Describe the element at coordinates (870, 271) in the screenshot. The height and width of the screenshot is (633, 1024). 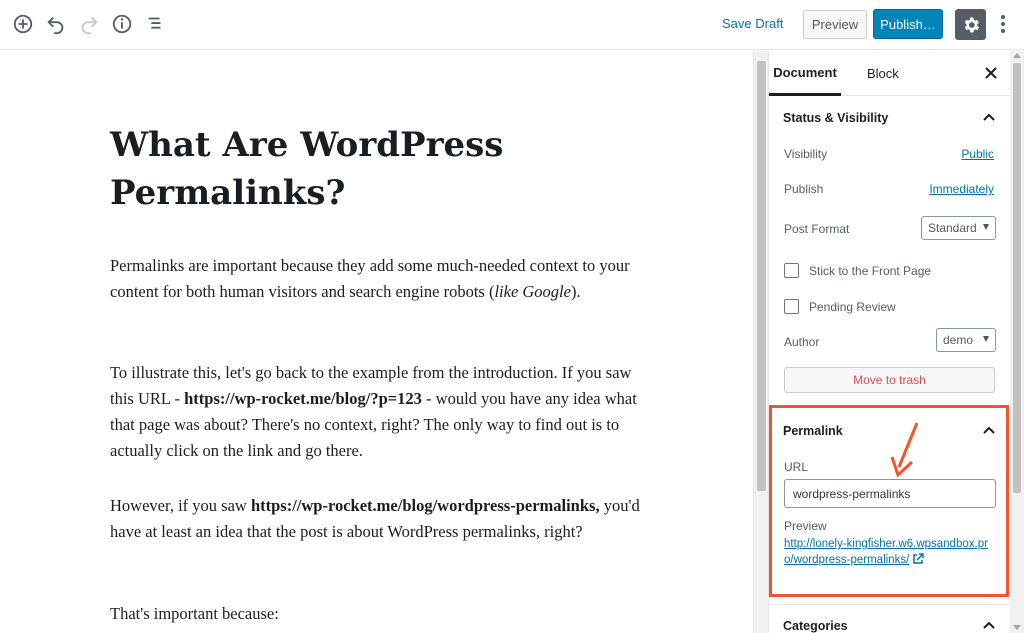
I see `sticky-label: Stick to the Front Page` at that location.